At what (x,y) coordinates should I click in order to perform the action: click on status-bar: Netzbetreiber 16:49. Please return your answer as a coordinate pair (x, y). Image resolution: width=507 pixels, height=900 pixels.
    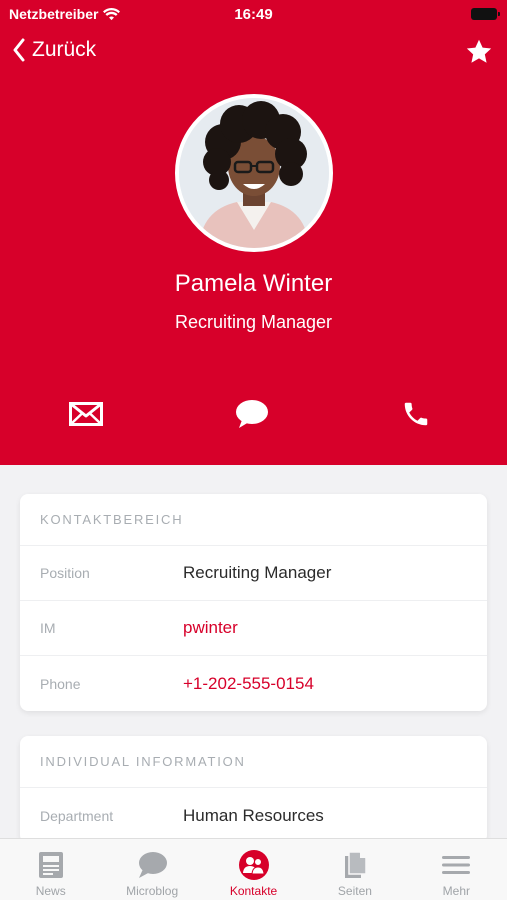
    Looking at the image, I should click on (253, 14).